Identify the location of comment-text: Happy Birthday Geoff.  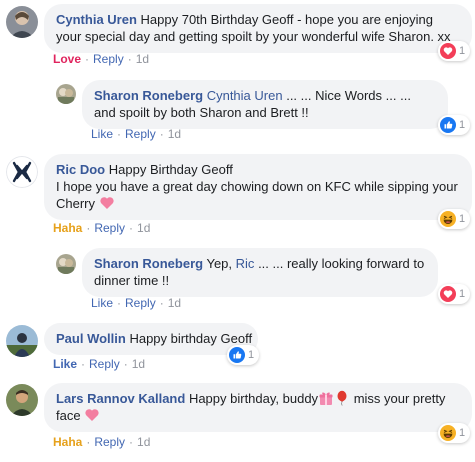
(170, 169).